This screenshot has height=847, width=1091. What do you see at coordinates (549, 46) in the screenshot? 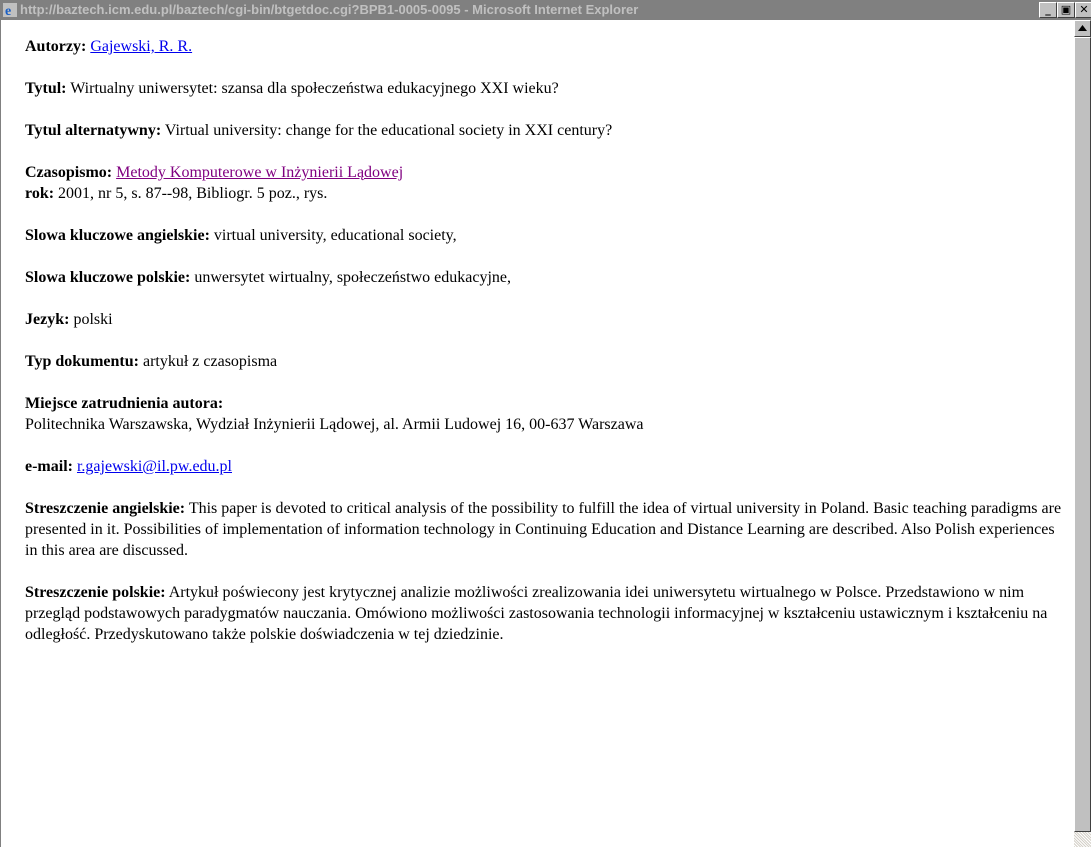
I see `authors-row: Autorzy: Gajewski, R. R.` at bounding box center [549, 46].